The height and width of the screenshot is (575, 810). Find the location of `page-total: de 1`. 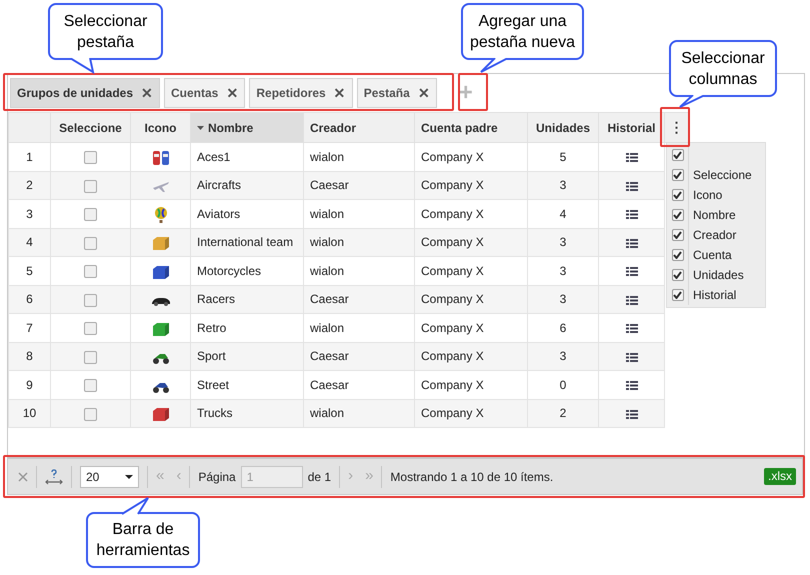

page-total: de 1 is located at coordinates (320, 477).